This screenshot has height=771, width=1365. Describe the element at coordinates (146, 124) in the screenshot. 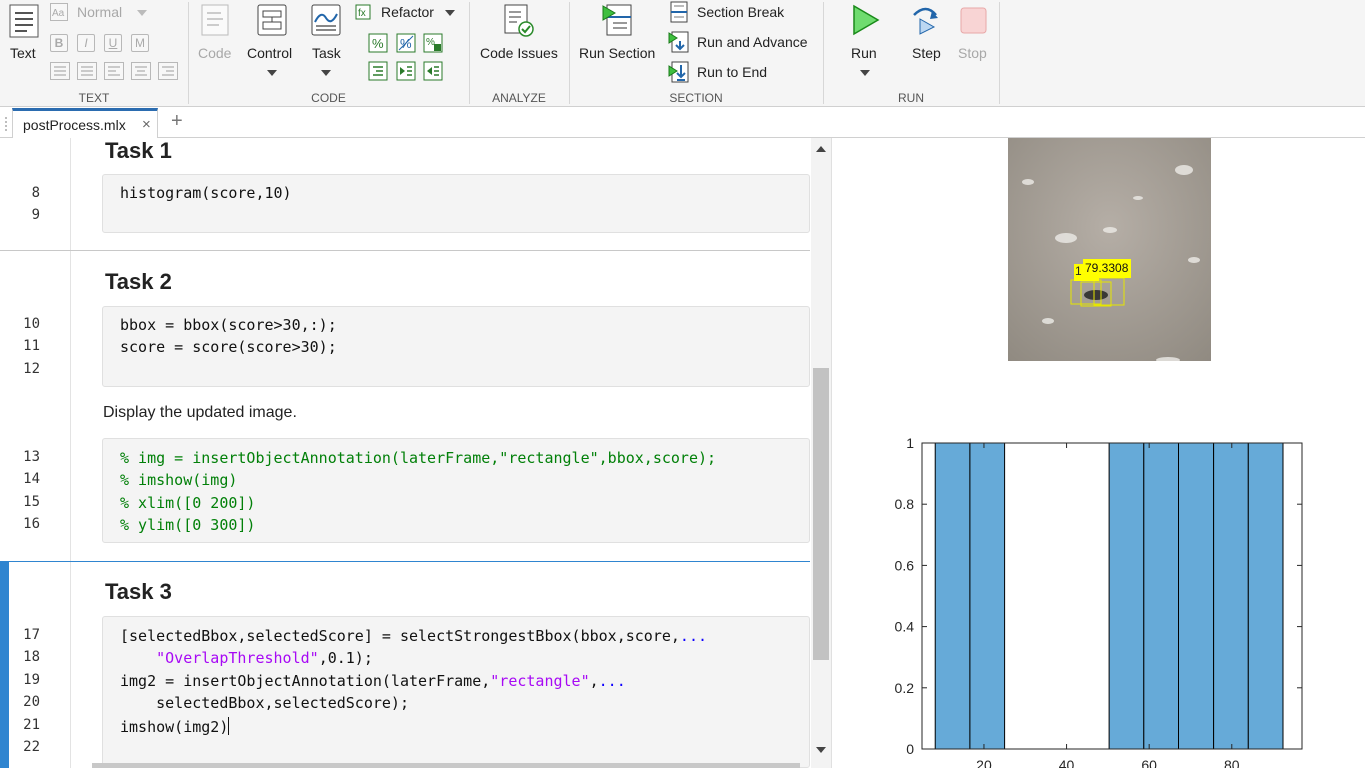

I see `tab-close-icon: ×` at that location.